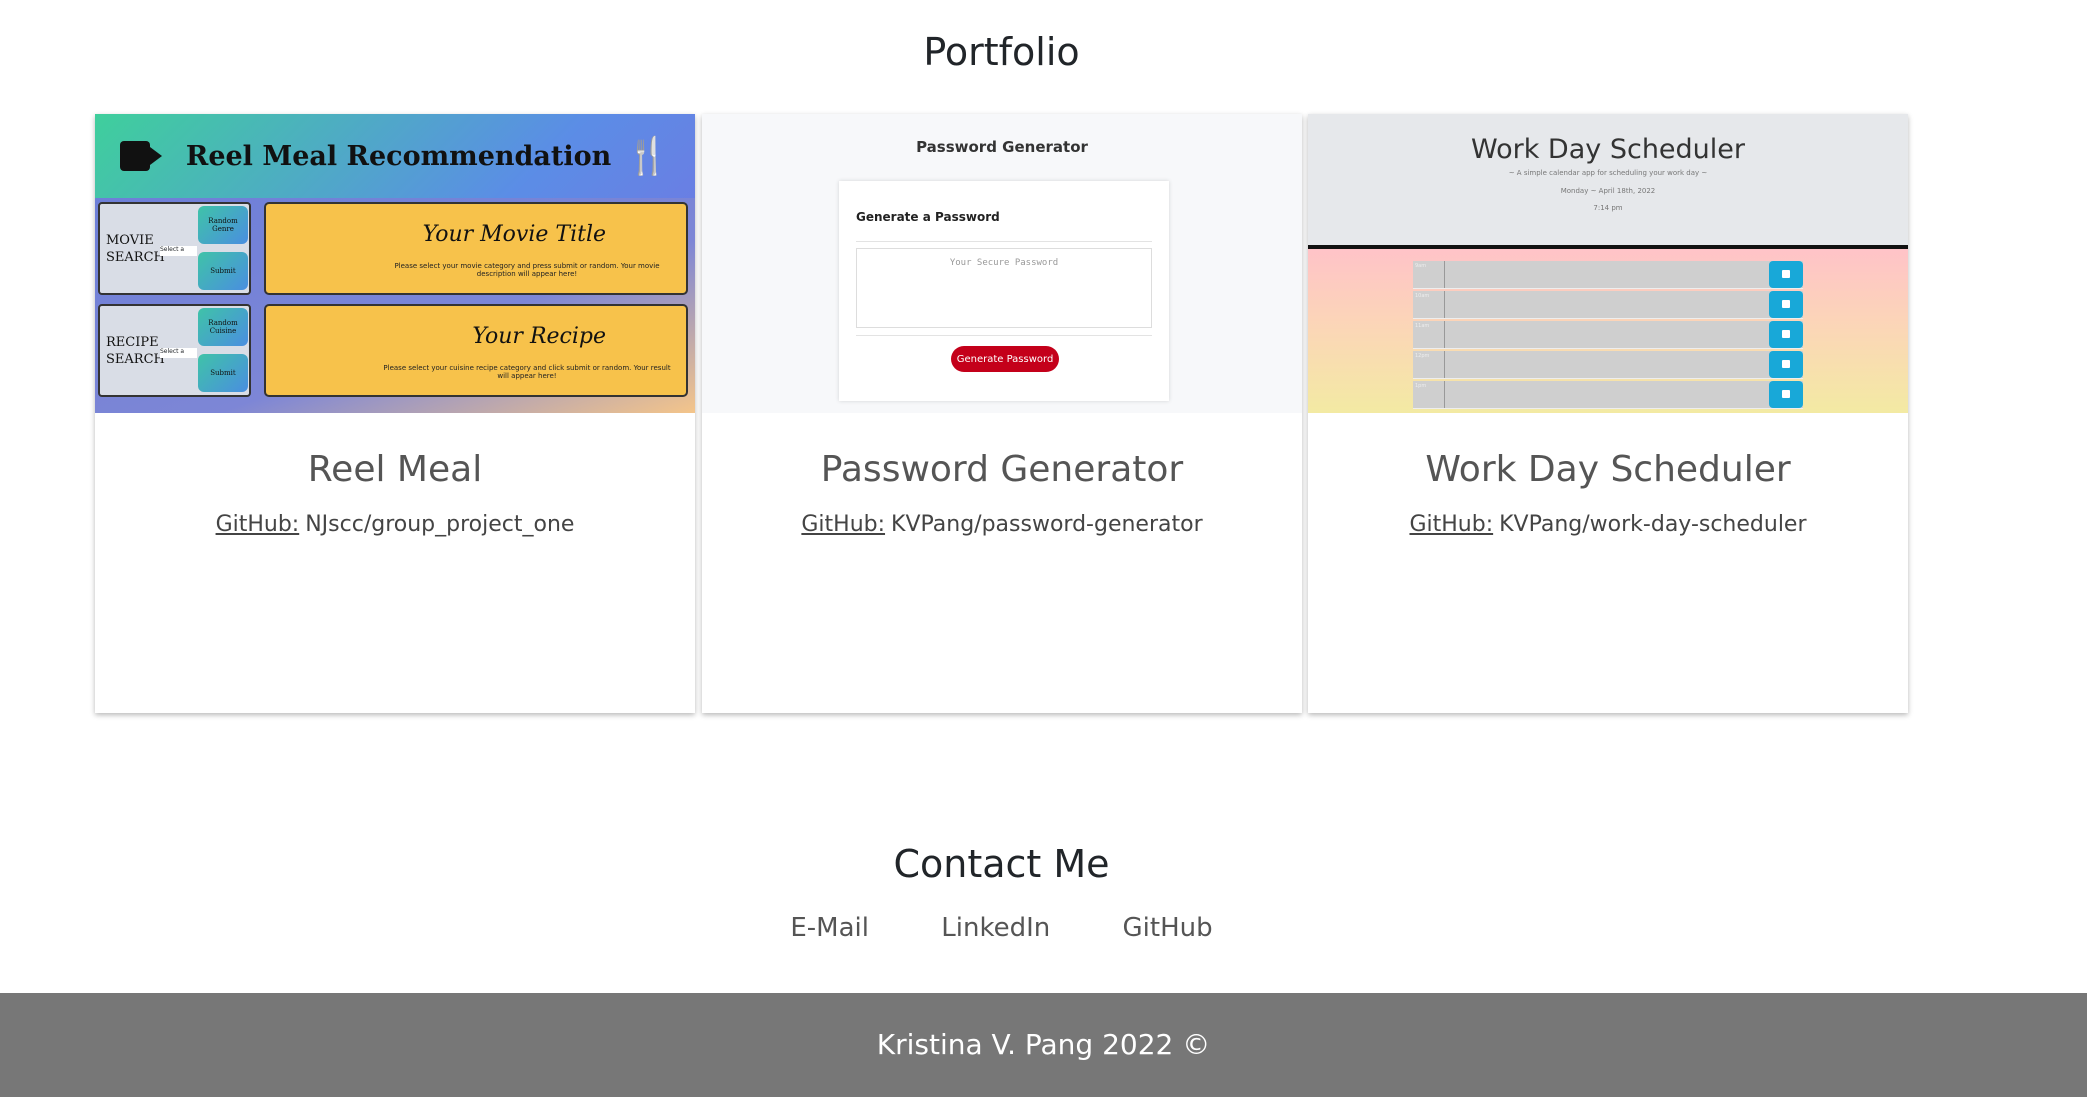  I want to click on project-title: Password Generator, so click(1002, 469).